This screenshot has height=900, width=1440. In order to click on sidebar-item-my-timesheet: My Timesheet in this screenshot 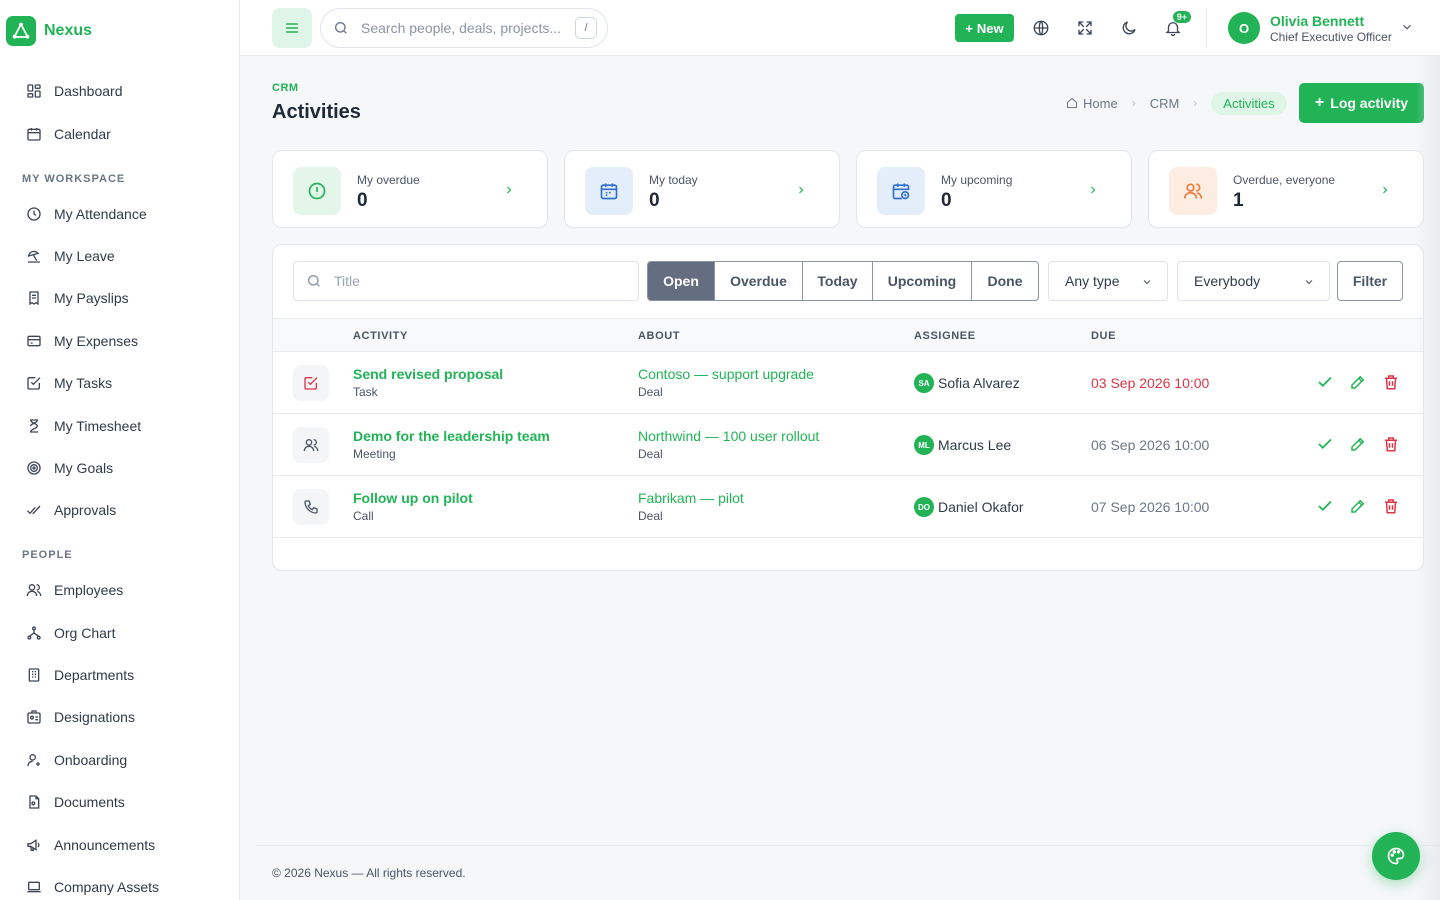, I will do `click(83, 426)`.